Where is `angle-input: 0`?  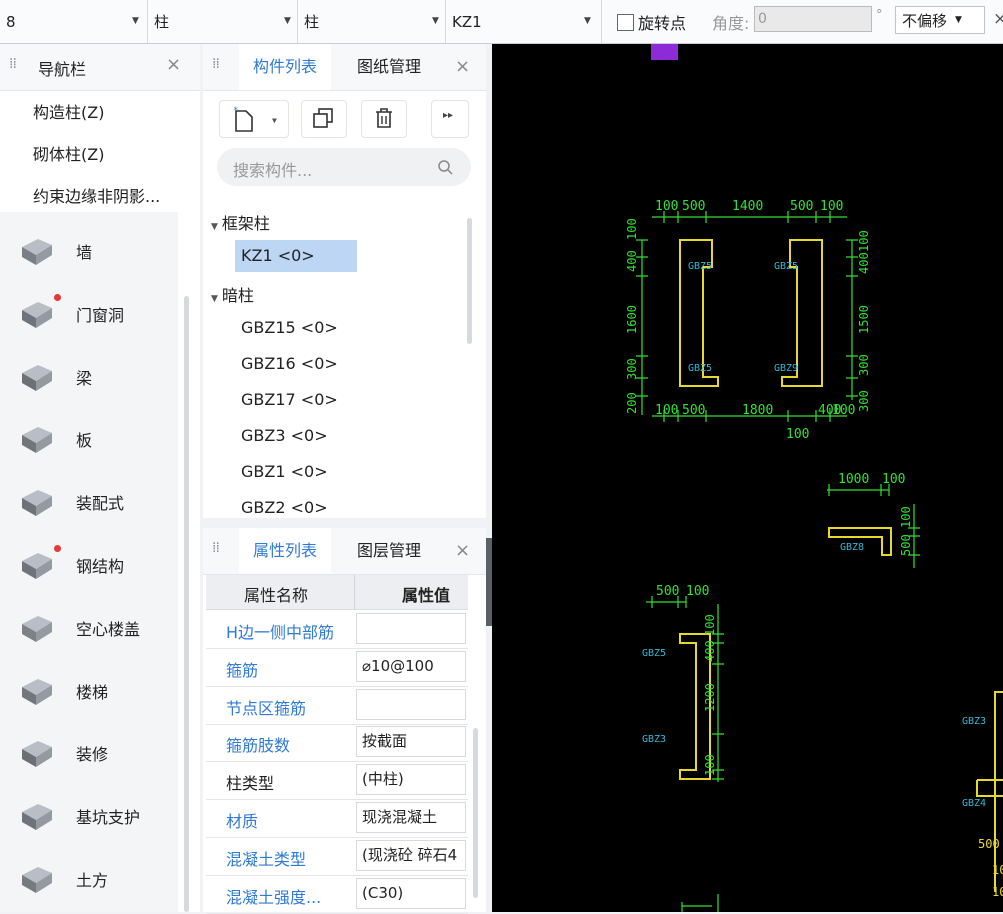 angle-input: 0 is located at coordinates (813, 19).